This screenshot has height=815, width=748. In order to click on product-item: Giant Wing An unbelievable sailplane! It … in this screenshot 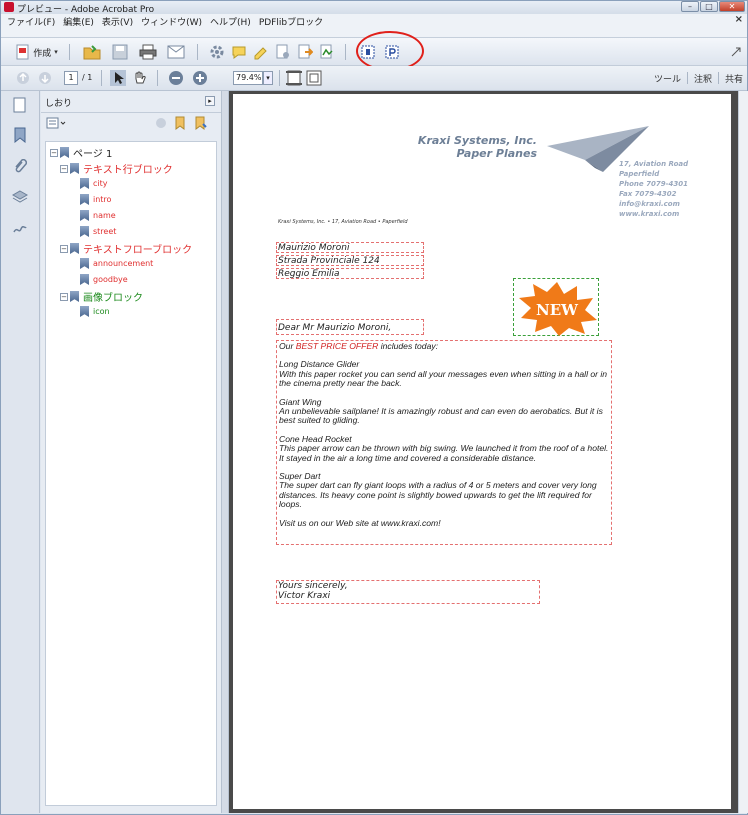, I will do `click(441, 411)`.